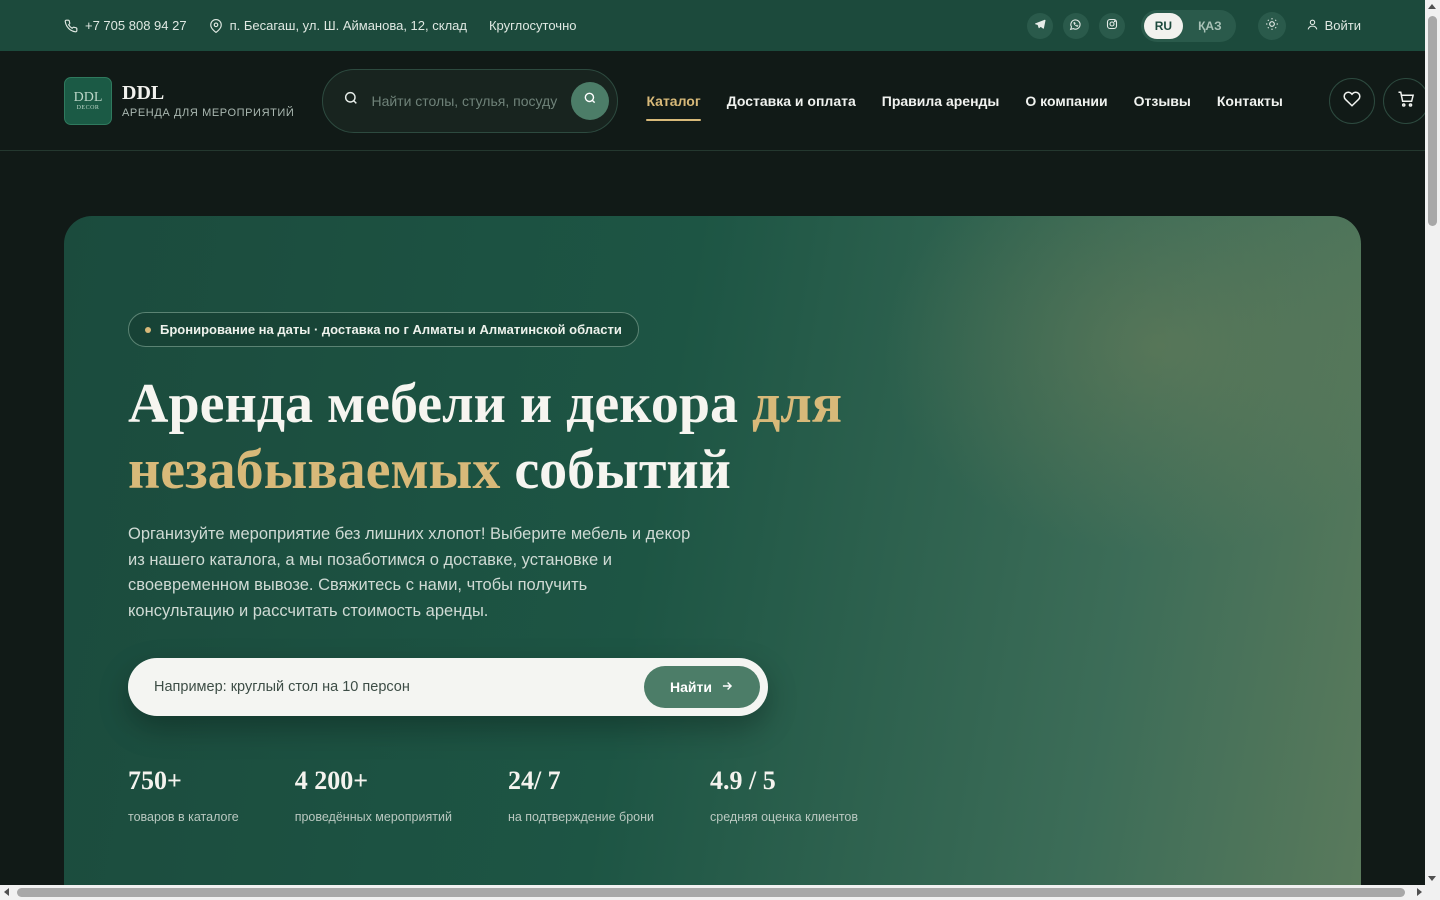 This screenshot has height=900, width=1440. I want to click on hero-search: Найти, so click(448, 687).